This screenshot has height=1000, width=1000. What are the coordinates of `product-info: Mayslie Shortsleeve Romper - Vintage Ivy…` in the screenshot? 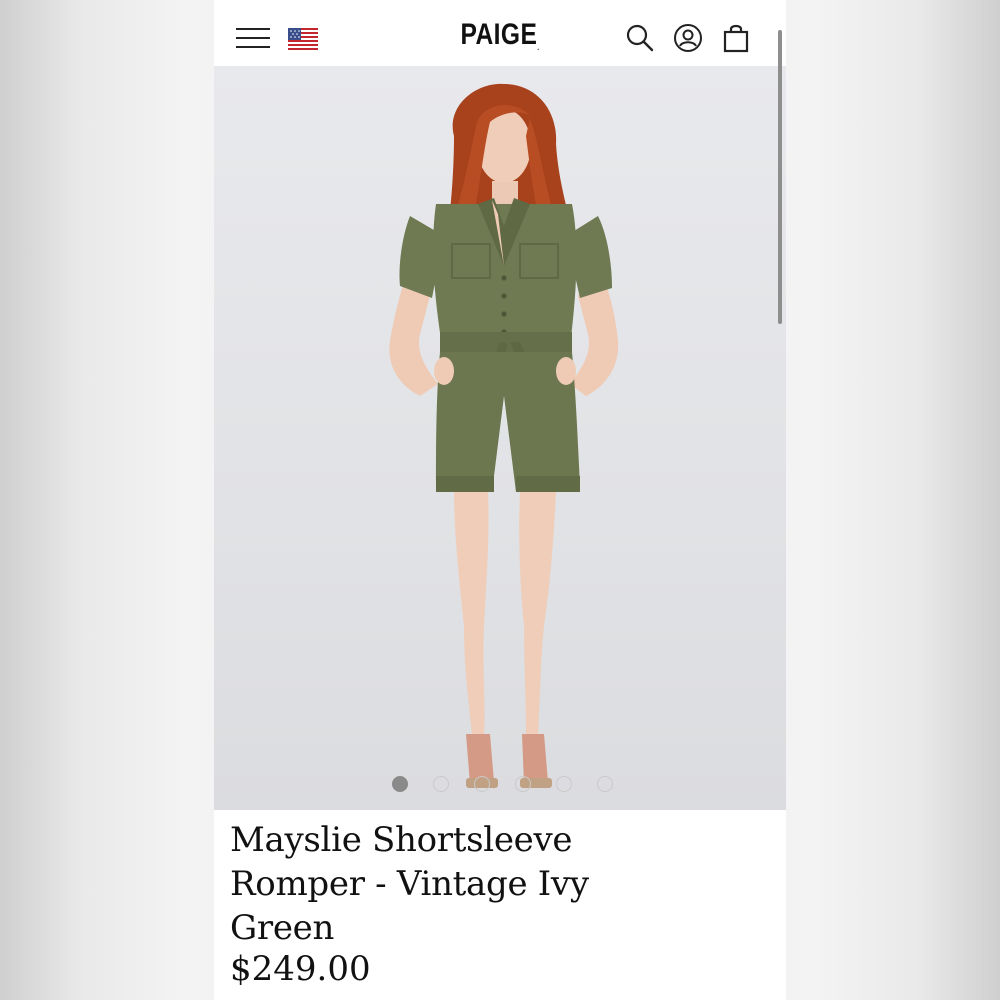 It's located at (500, 904).